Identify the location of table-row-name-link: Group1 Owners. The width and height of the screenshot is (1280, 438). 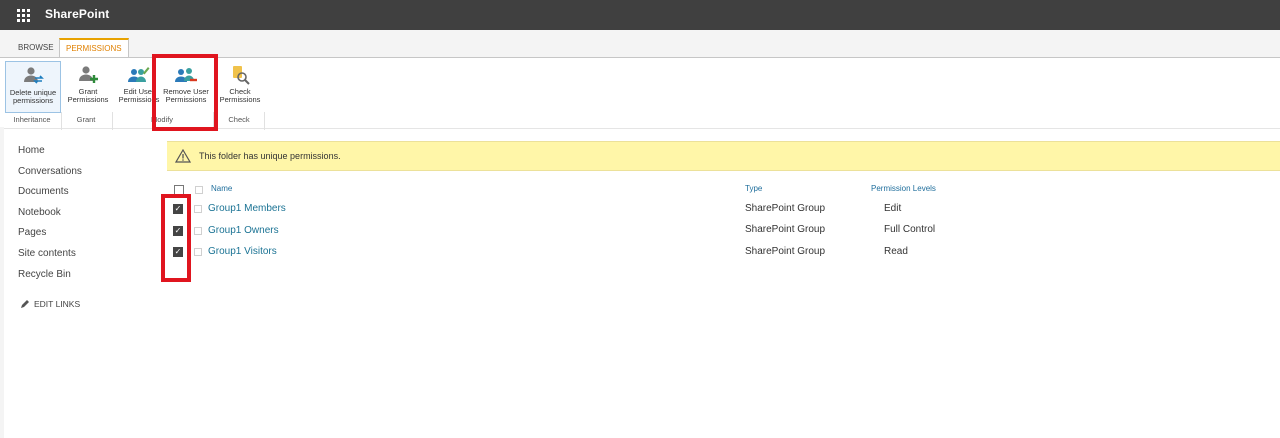
(243, 230).